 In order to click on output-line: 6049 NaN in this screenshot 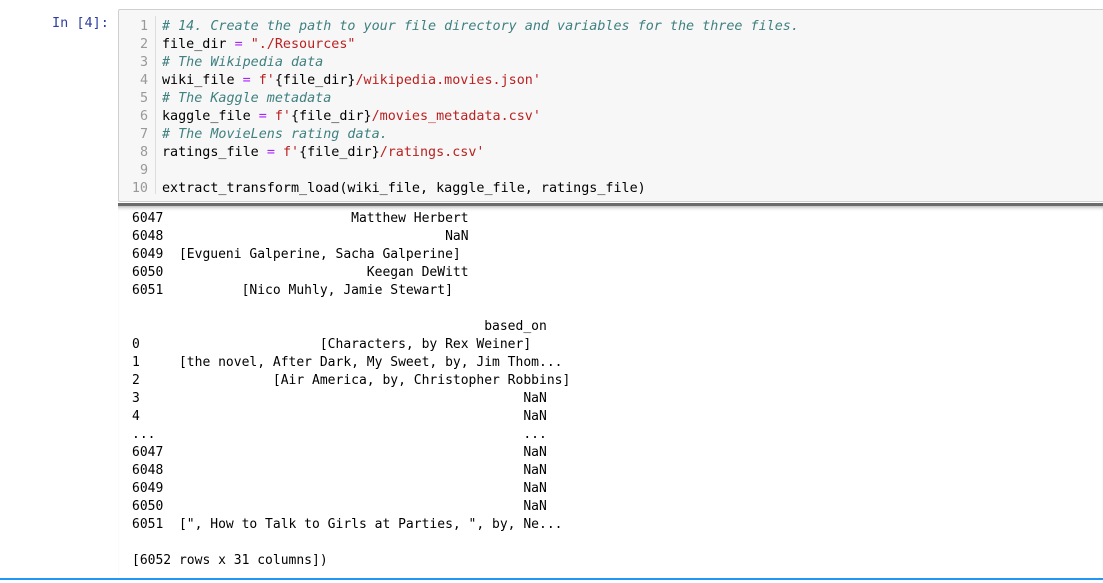, I will do `click(339, 488)`.